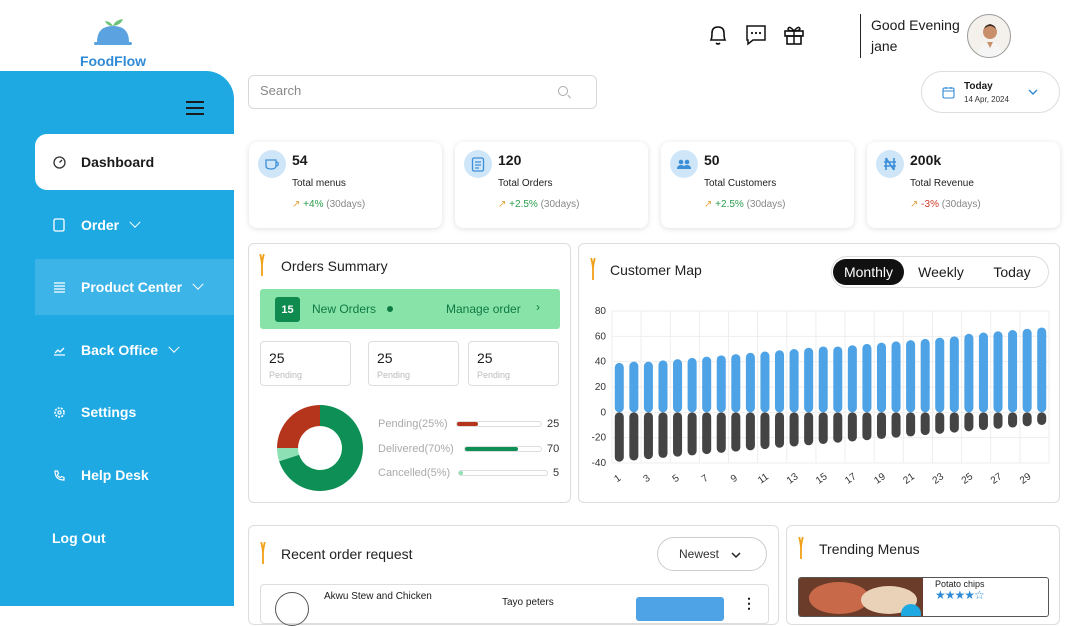 This screenshot has height=626, width=1080. I want to click on new-orders-bar: 15 New Orders Manage order ›, so click(410, 309).